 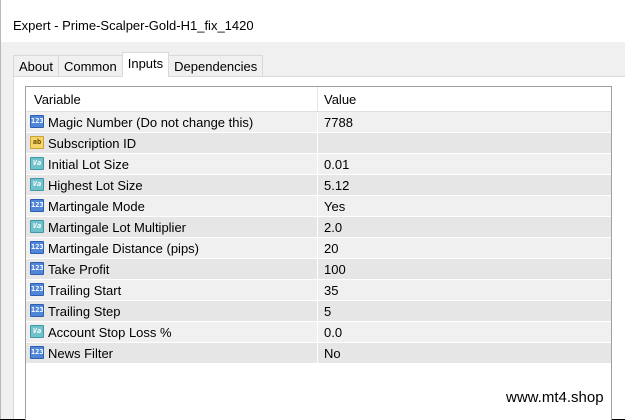 What do you see at coordinates (464, 164) in the screenshot?
I see `value-cell: 0.01` at bounding box center [464, 164].